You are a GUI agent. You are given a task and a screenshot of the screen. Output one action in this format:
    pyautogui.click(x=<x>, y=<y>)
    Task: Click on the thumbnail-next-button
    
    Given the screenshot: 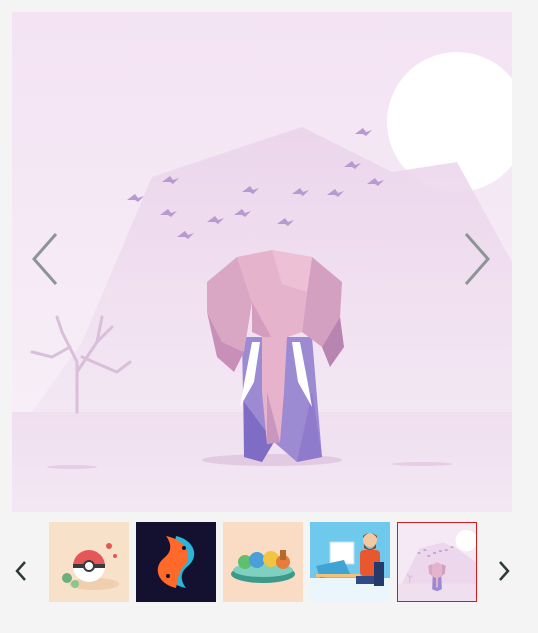 What is the action you would take?
    pyautogui.click(x=504, y=571)
    